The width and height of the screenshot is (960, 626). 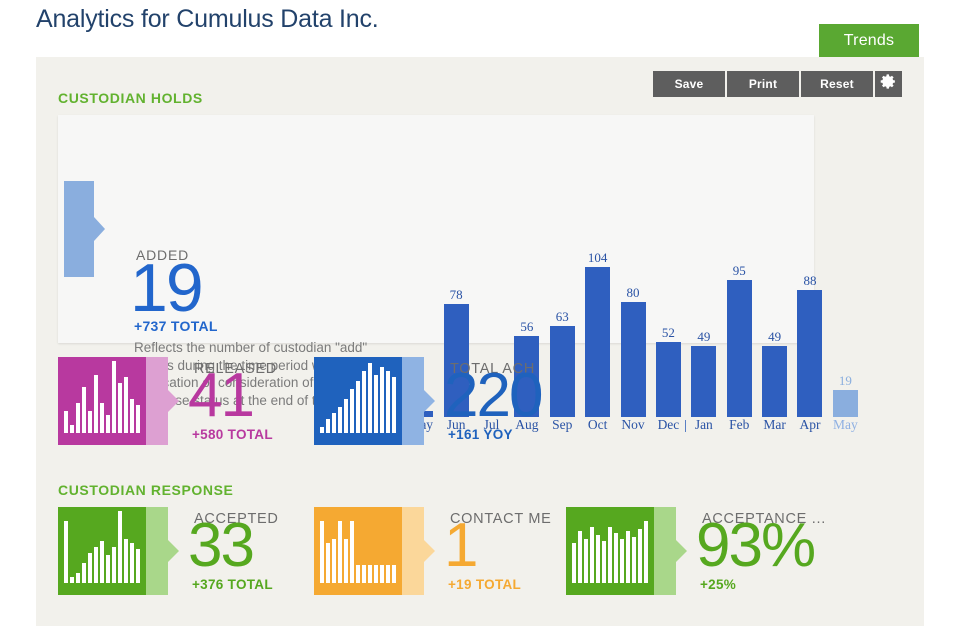 I want to click on added-total: +737 TOTAL, so click(x=176, y=326).